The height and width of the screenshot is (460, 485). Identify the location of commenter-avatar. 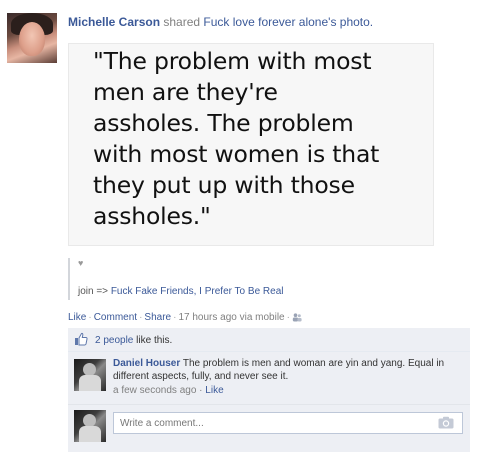
(90, 375).